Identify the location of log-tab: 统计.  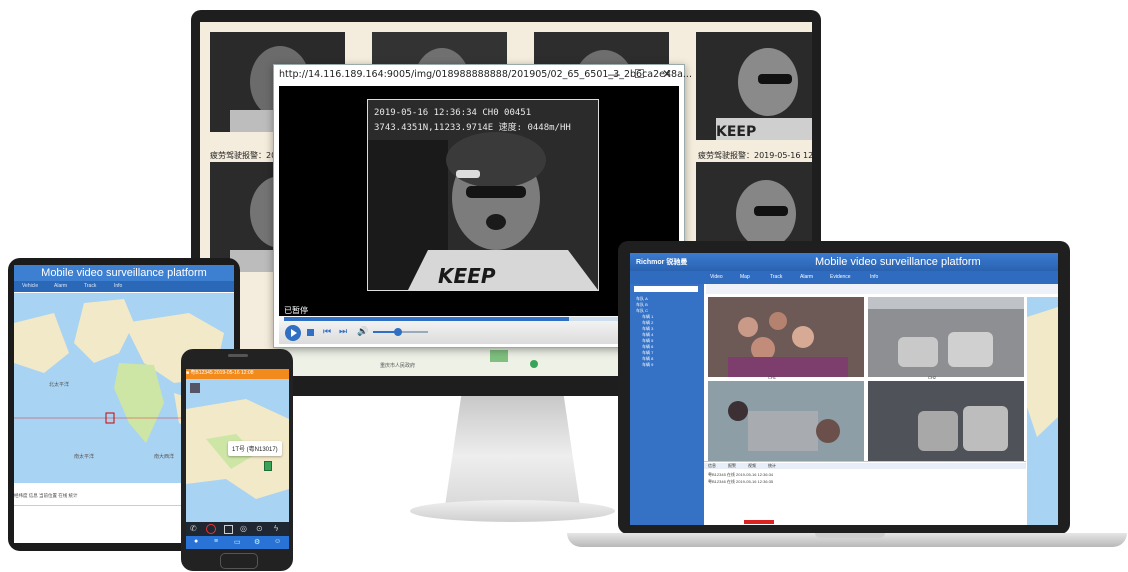
(772, 466).